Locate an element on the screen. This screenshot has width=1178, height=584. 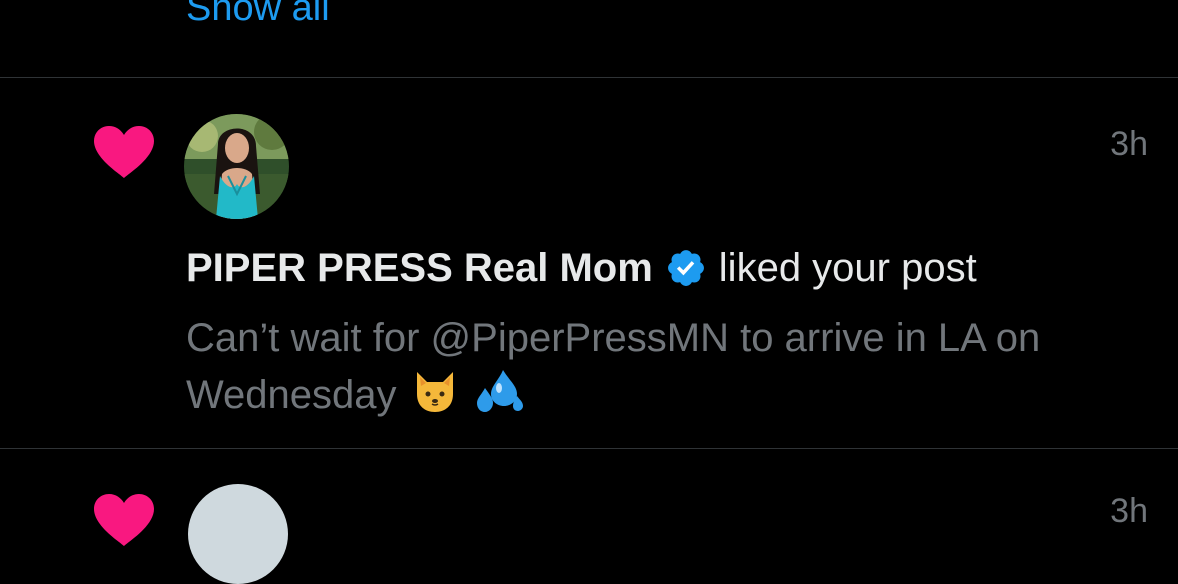
divider is located at coordinates (589, 448).